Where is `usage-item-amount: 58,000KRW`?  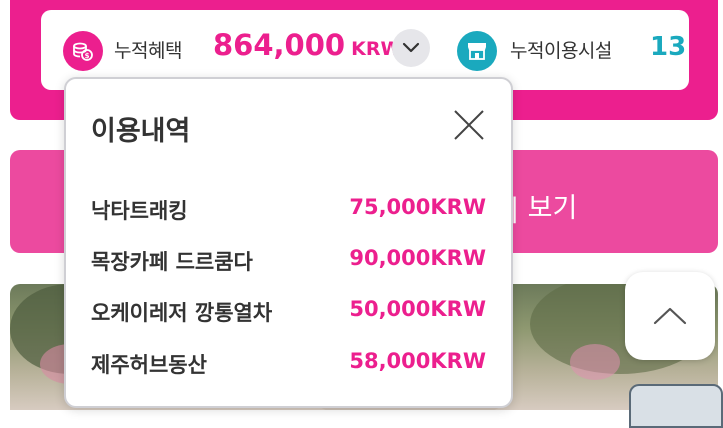
usage-item-amount: 58,000KRW is located at coordinates (417, 361).